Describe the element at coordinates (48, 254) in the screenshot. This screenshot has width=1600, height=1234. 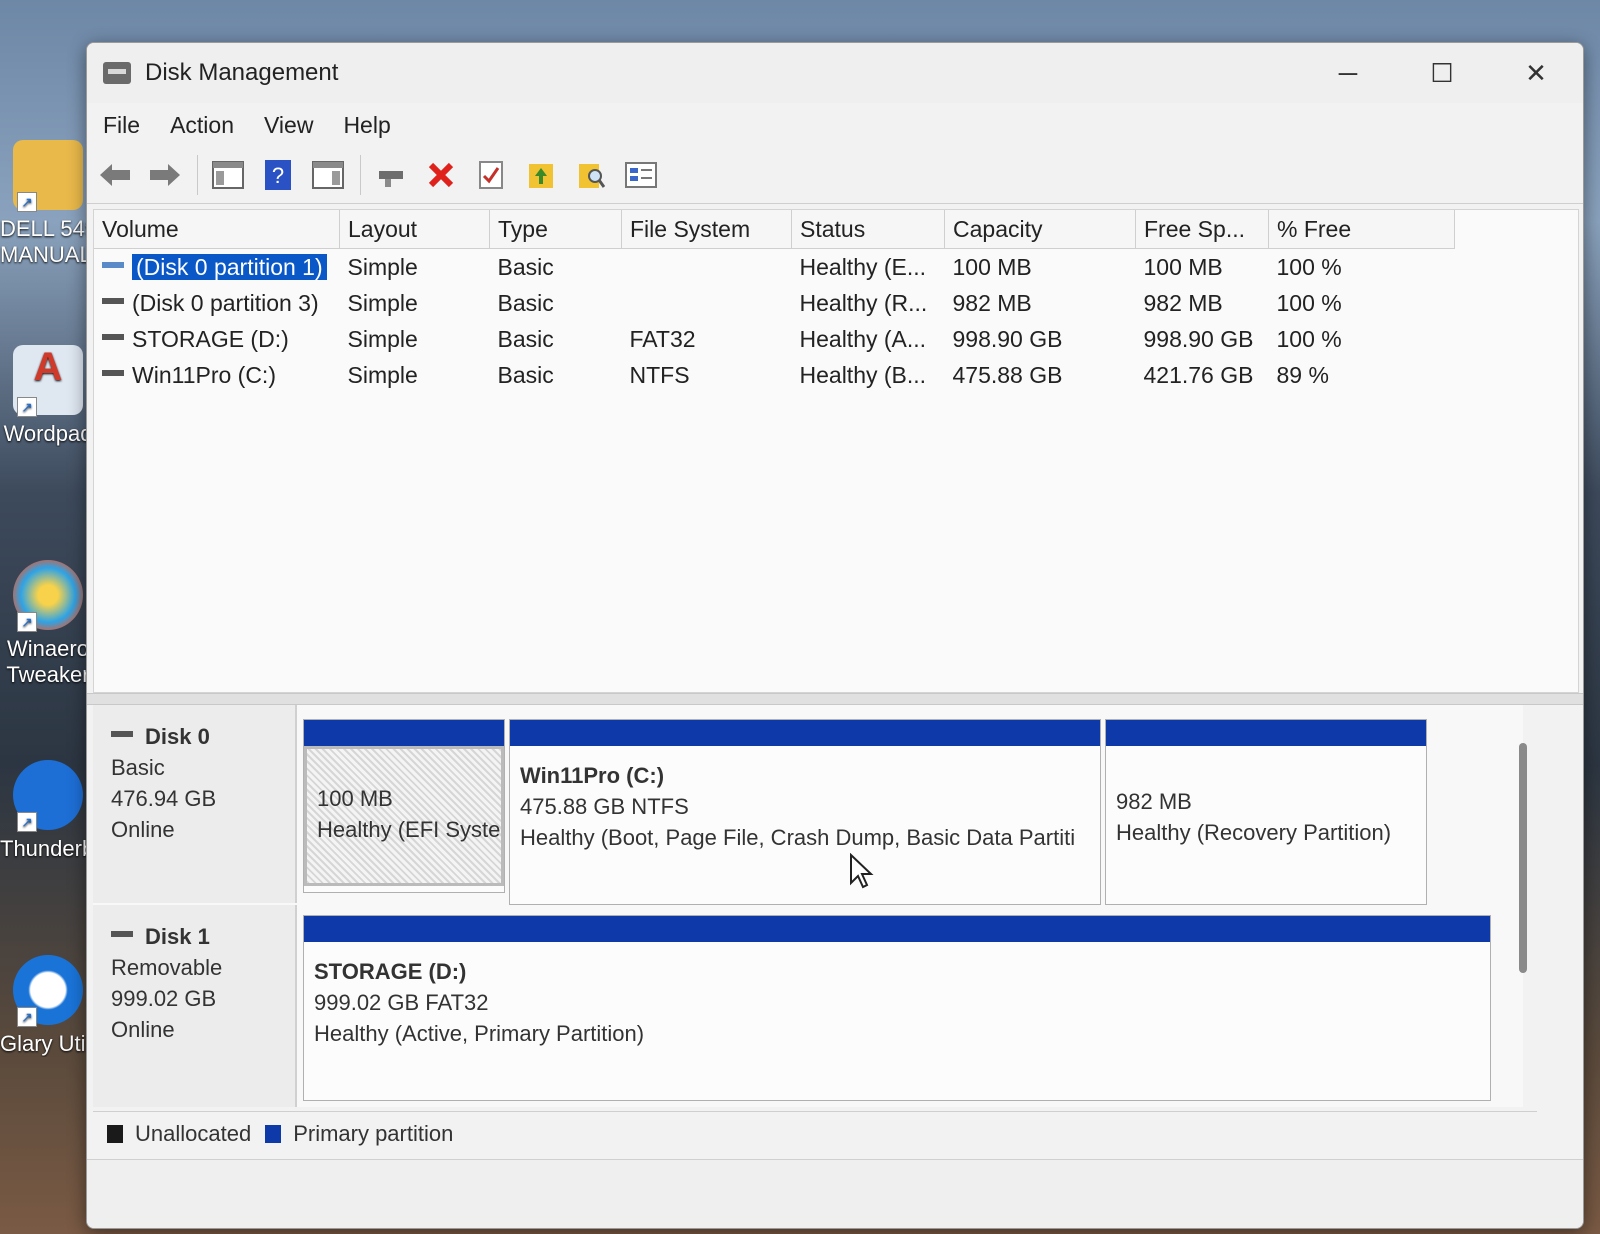
I see `desktop-icon-label: MANUALS` at that location.